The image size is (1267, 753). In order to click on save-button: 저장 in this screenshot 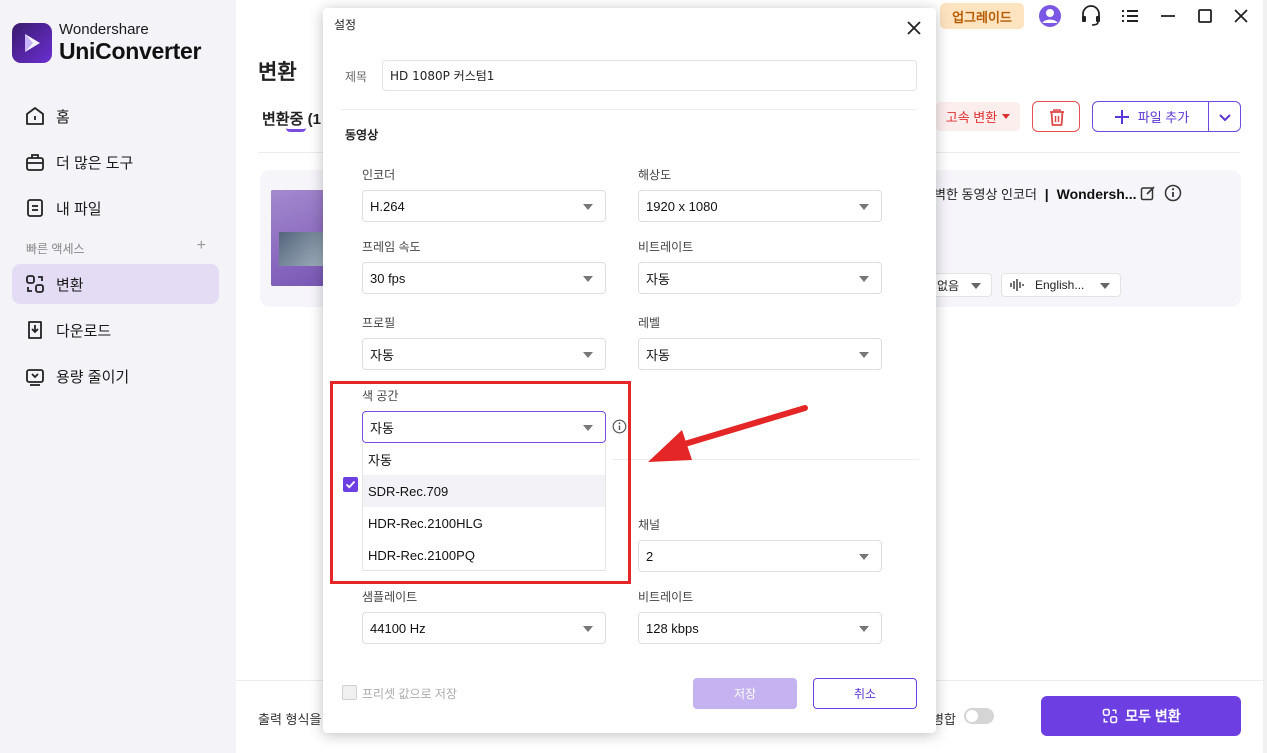, I will do `click(745, 693)`.